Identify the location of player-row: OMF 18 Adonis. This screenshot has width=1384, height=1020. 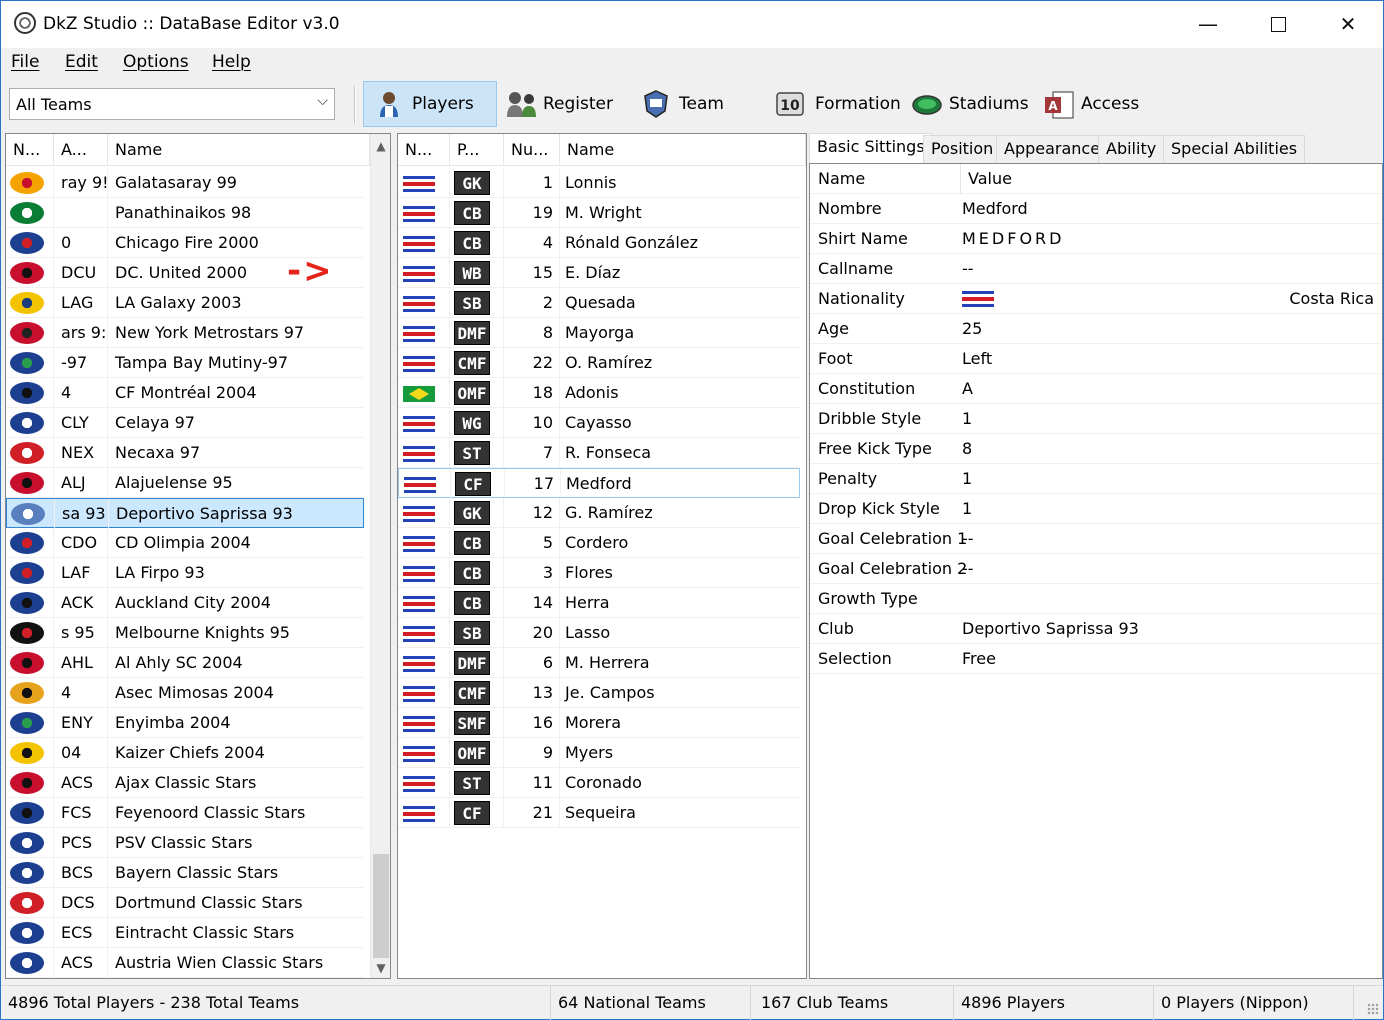
(599, 393).